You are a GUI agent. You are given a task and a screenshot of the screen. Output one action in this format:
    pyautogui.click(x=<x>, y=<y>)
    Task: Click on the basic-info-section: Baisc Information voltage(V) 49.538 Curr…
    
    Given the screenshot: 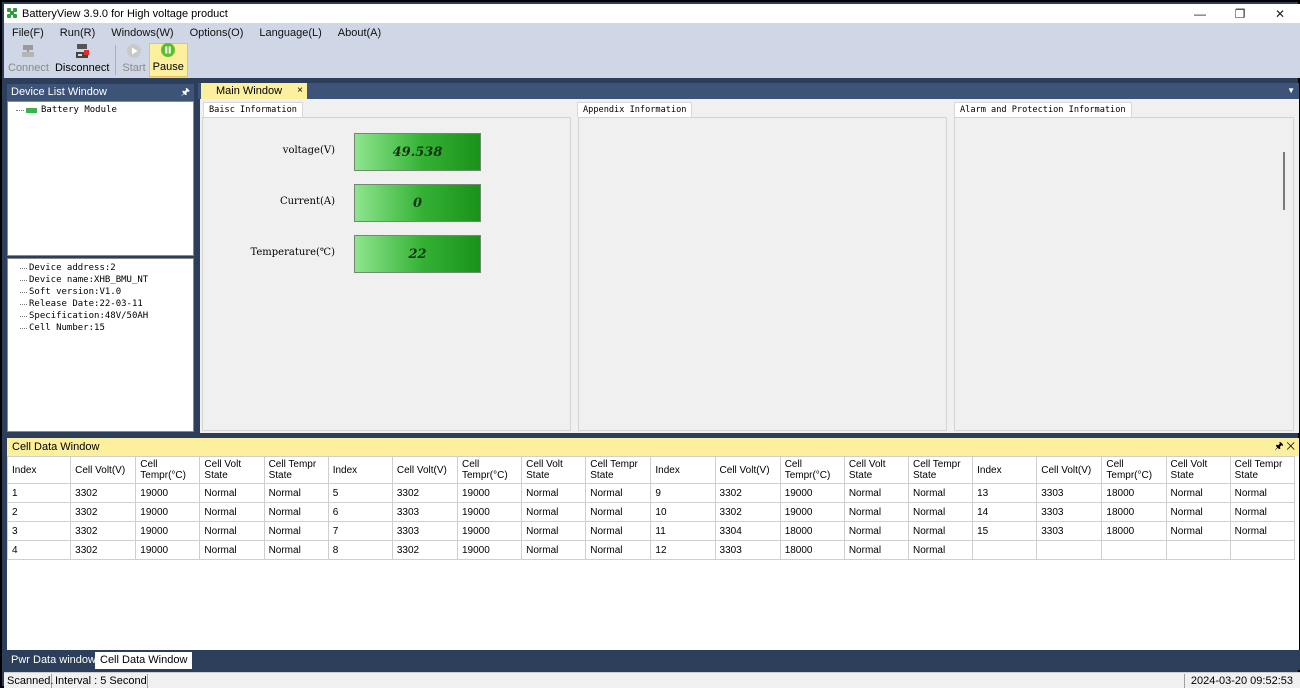 What is the action you would take?
    pyautogui.click(x=387, y=266)
    